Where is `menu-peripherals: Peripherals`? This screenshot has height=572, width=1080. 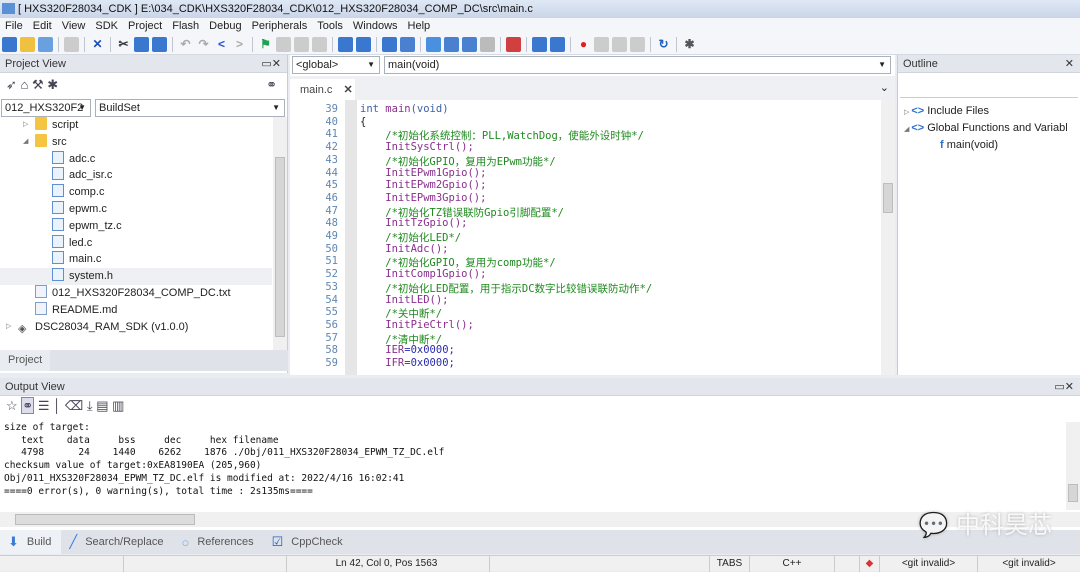
menu-peripherals: Peripherals is located at coordinates (280, 26).